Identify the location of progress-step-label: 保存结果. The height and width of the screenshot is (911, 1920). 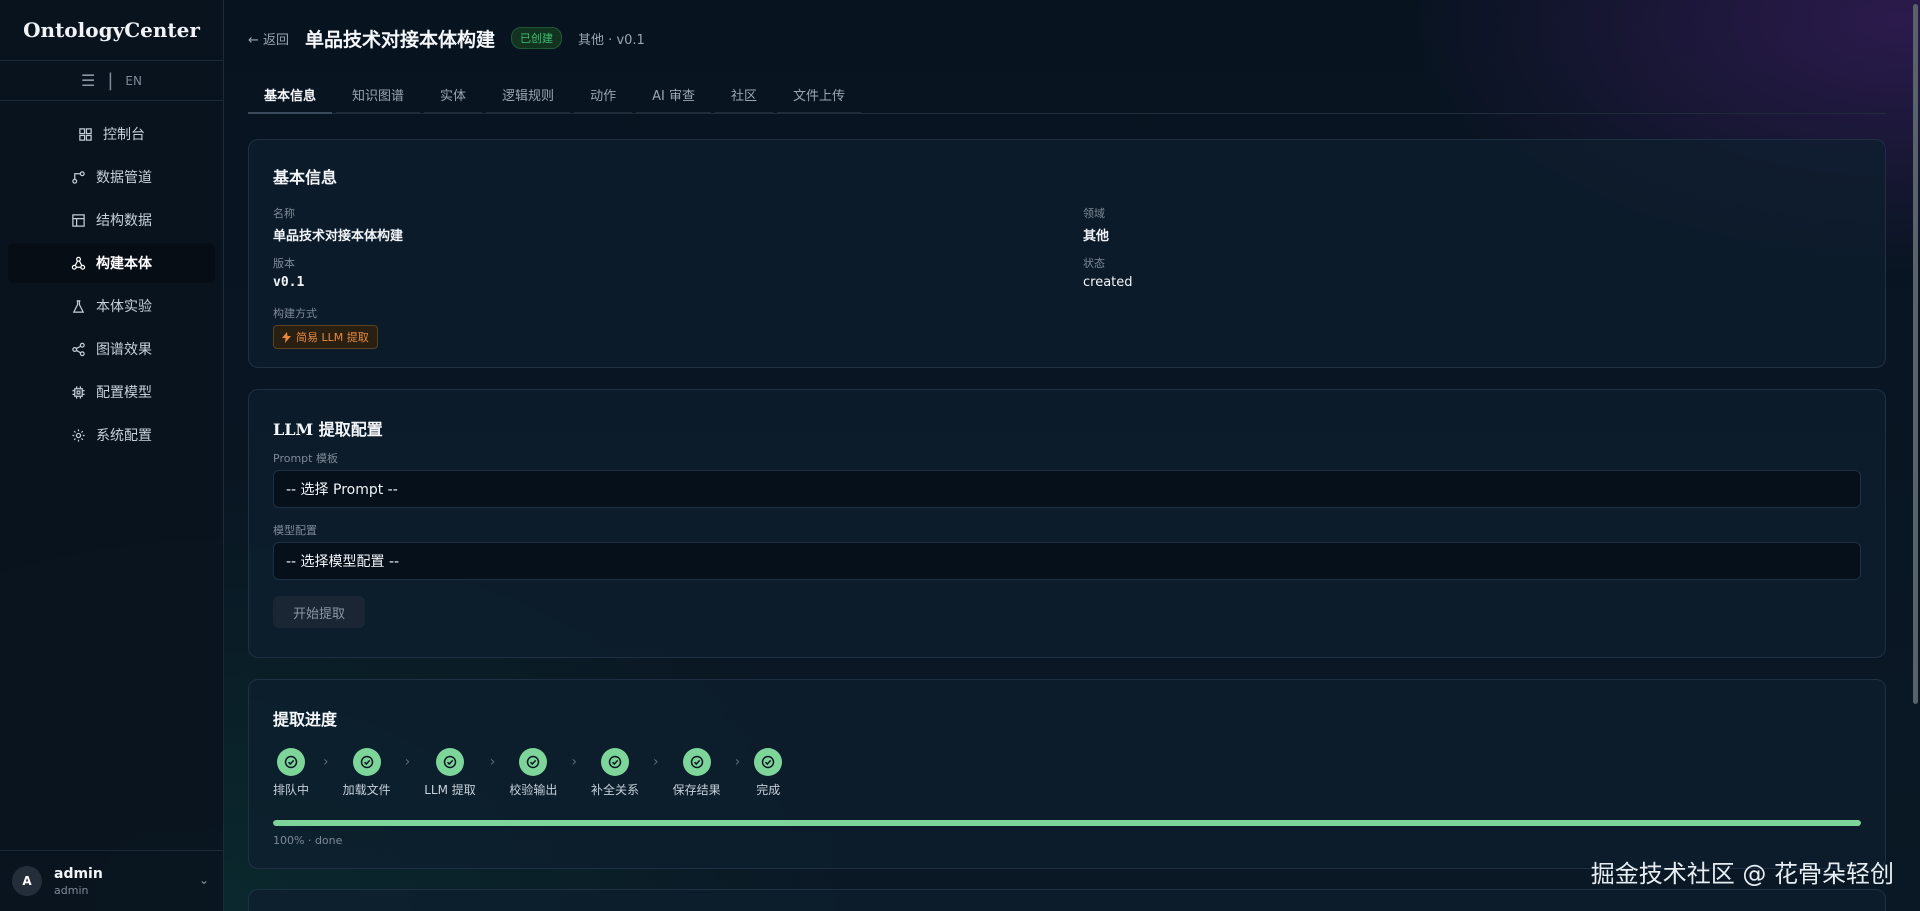
(696, 790).